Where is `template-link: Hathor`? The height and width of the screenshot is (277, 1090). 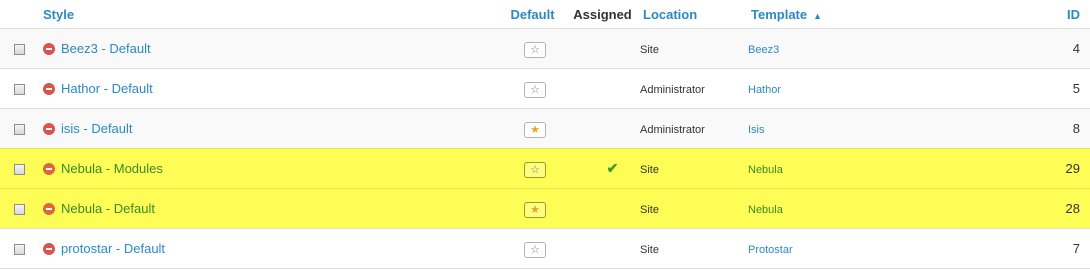
template-link: Hathor is located at coordinates (764, 90).